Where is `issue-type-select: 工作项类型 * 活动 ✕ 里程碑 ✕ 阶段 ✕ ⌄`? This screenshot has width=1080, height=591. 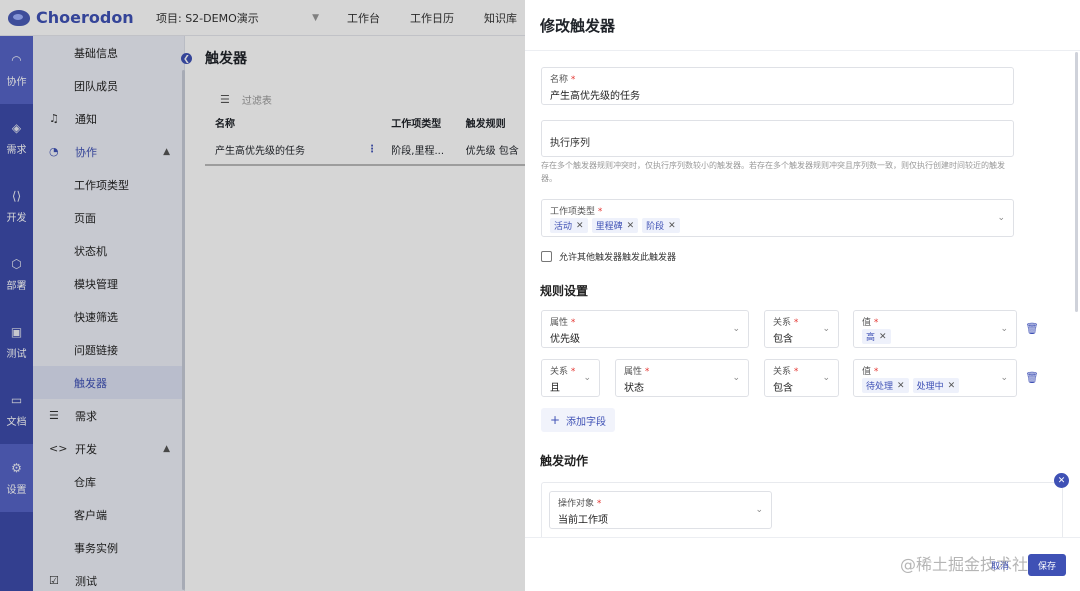
issue-type-select: 工作项类型 * 活动 ✕ 里程碑 ✕ 阶段 ✕ ⌄ is located at coordinates (777, 218).